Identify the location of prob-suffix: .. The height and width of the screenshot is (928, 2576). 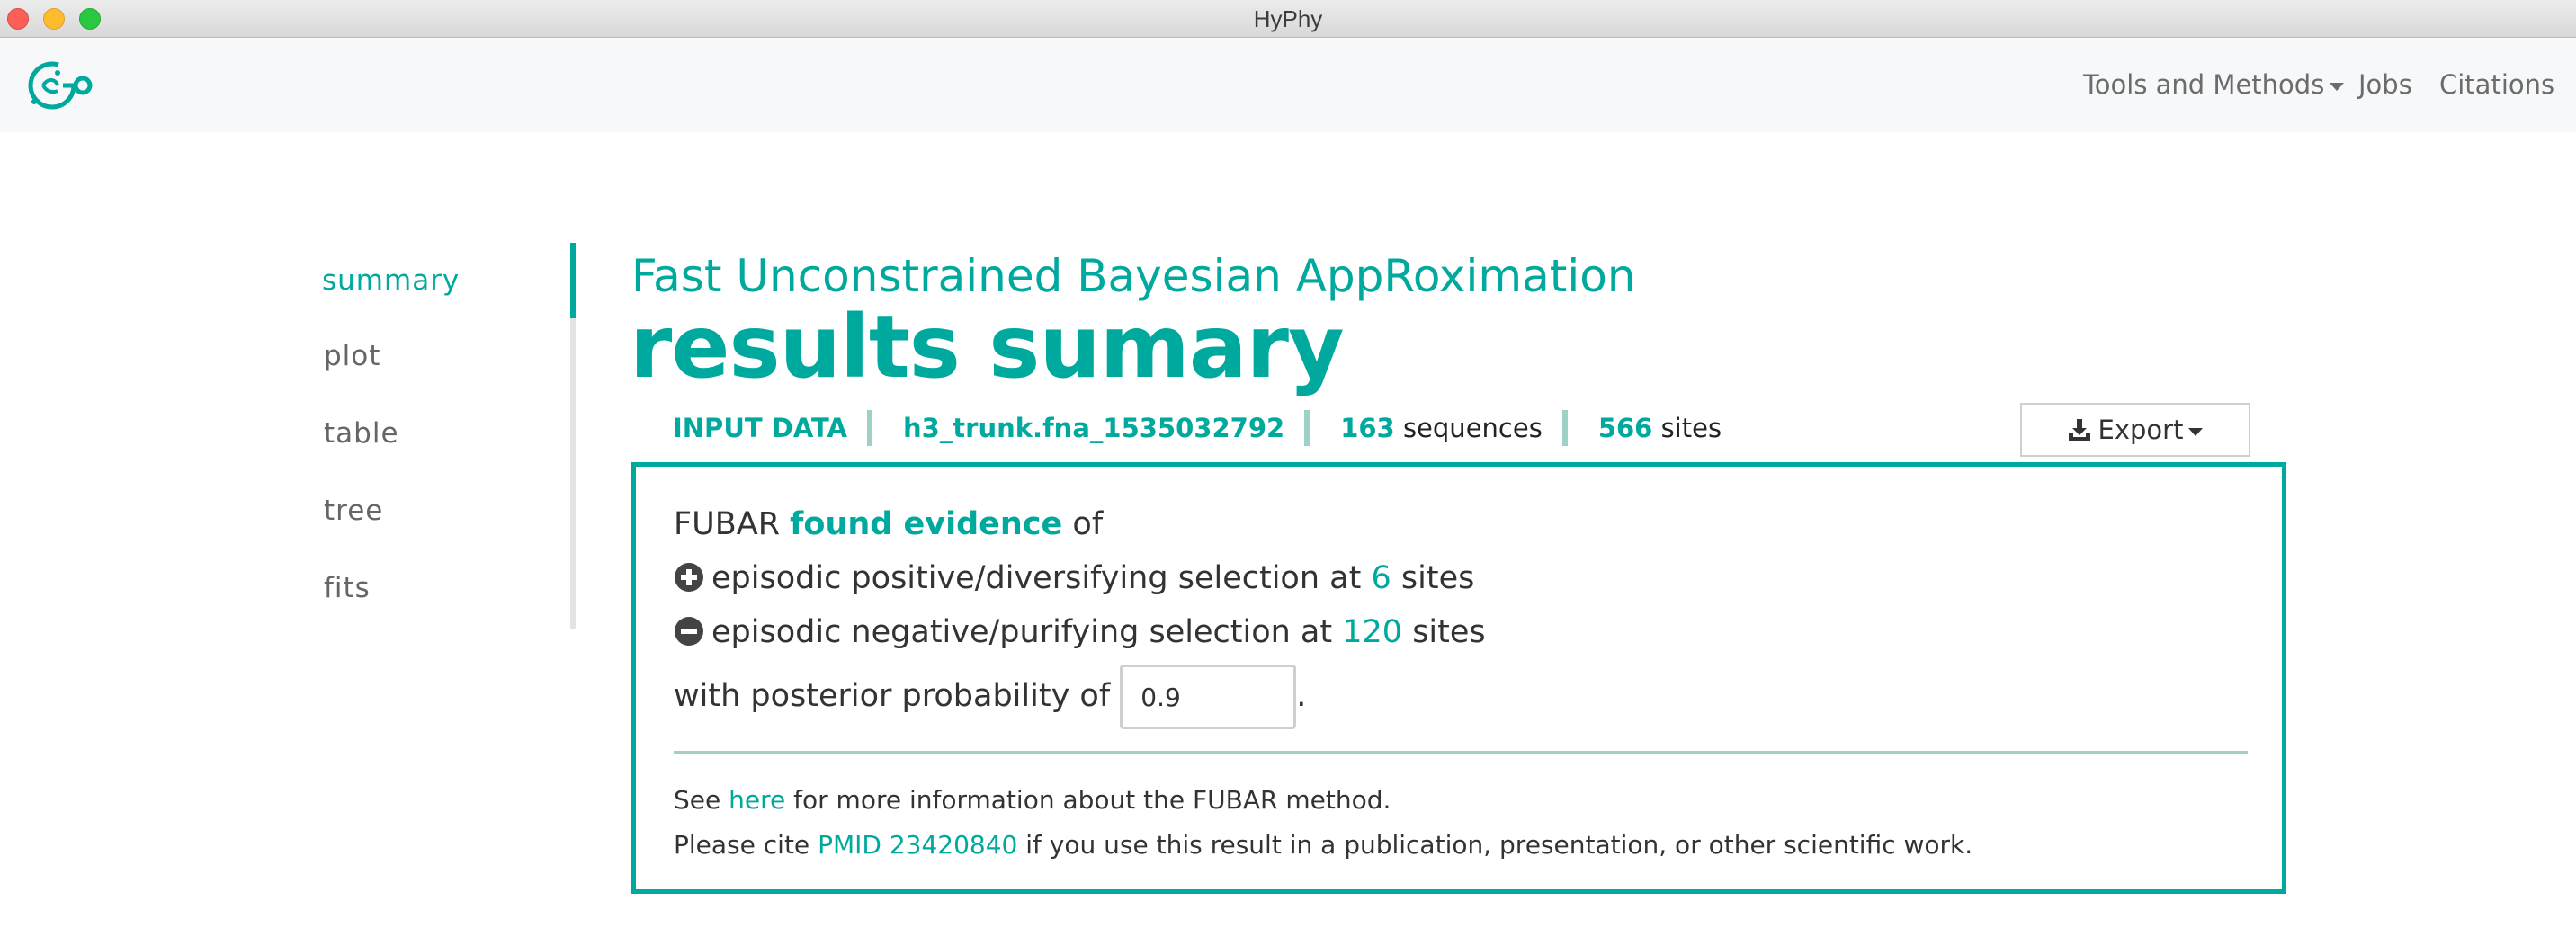
(1301, 696).